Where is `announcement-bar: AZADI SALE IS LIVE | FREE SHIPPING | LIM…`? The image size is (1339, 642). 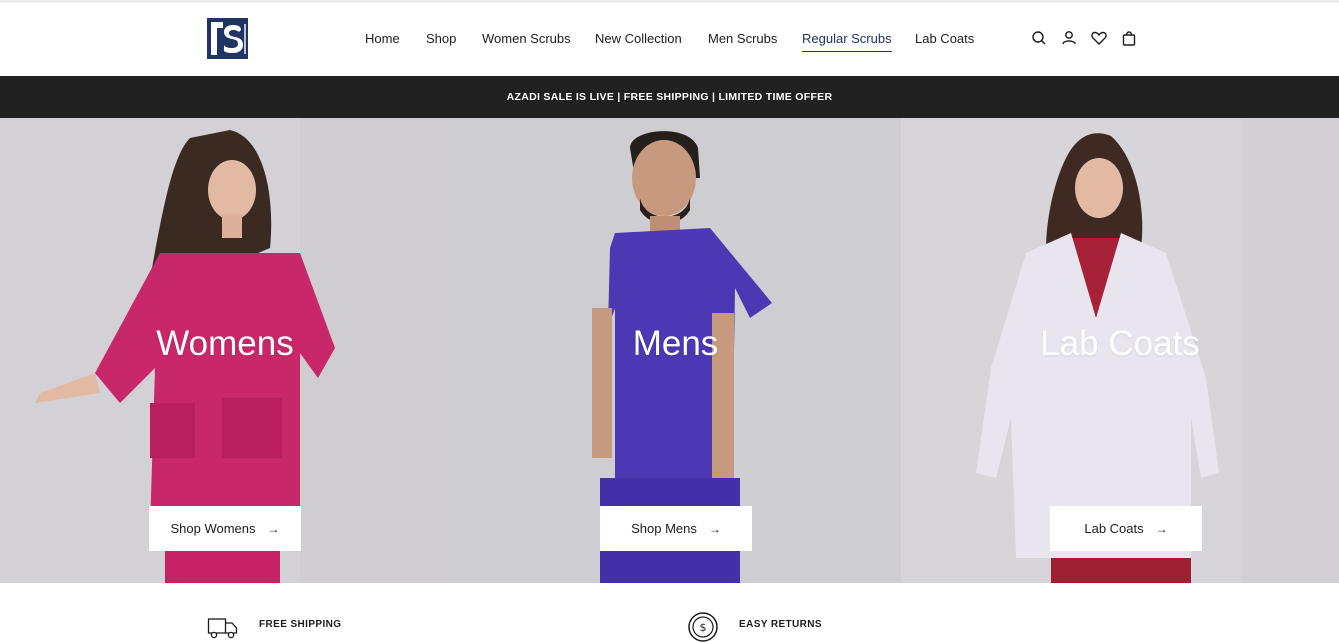 announcement-bar: AZADI SALE IS LIVE | FREE SHIPPING | LIM… is located at coordinates (669, 97).